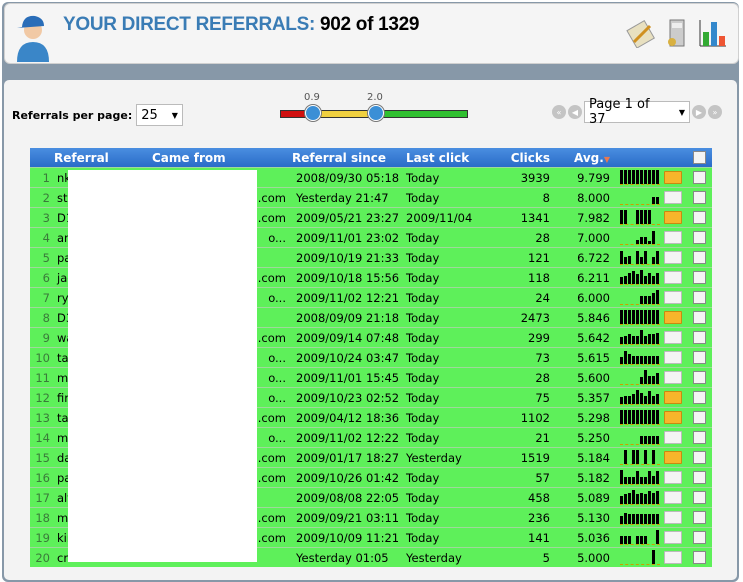 The height and width of the screenshot is (582, 743). Describe the element at coordinates (582, 497) in the screenshot. I see `avg: 5.089` at that location.